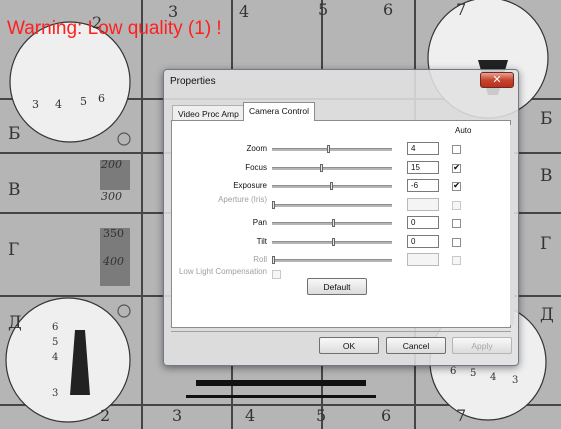 This screenshot has height=429, width=561. What do you see at coordinates (482, 345) in the screenshot?
I see `apply-button: Apply` at bounding box center [482, 345].